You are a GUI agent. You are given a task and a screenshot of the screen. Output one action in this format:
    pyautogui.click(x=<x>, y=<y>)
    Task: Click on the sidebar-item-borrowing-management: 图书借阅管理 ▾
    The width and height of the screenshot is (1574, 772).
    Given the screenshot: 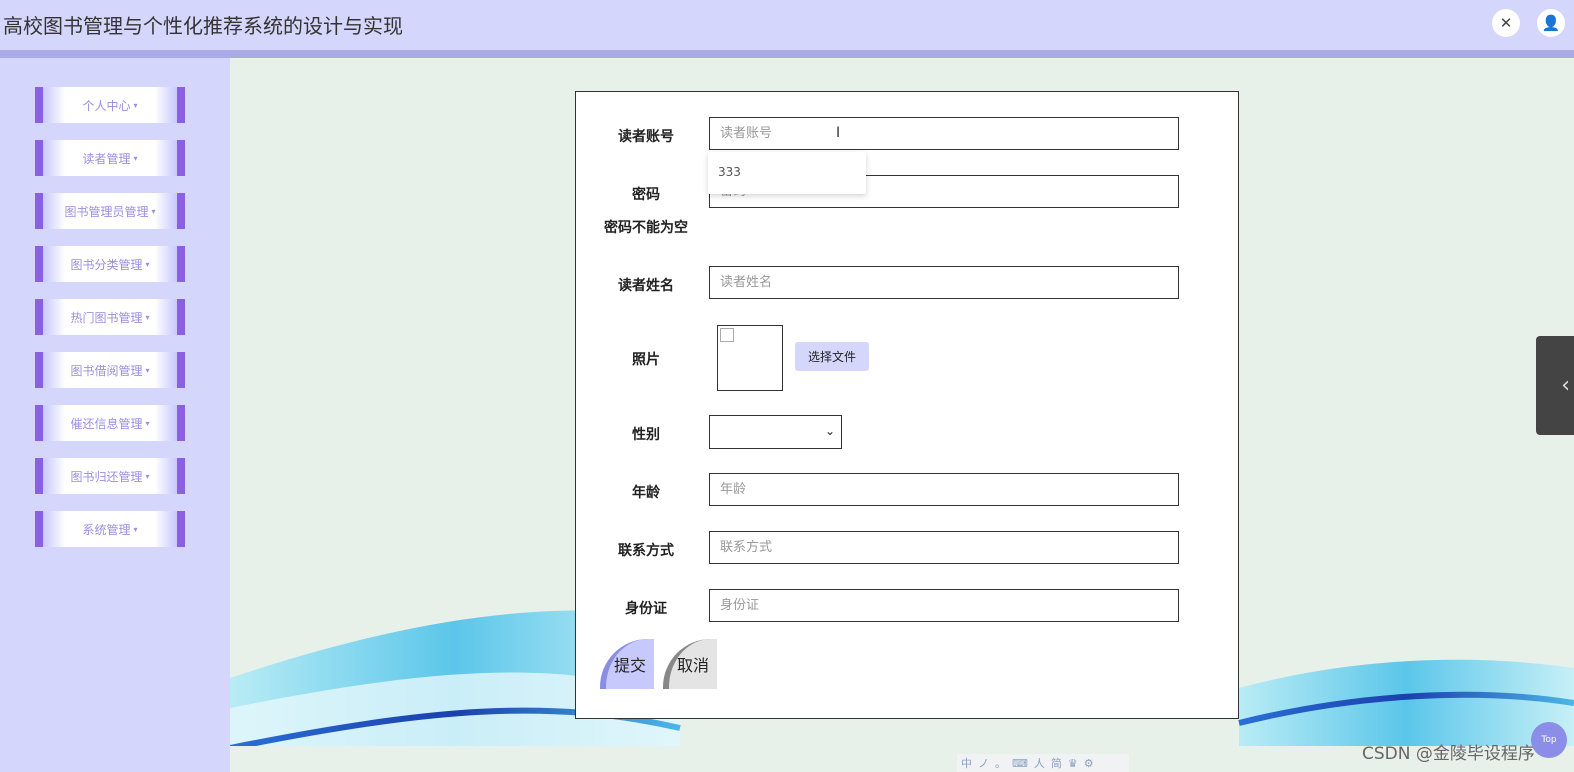 What is the action you would take?
    pyautogui.click(x=110, y=370)
    